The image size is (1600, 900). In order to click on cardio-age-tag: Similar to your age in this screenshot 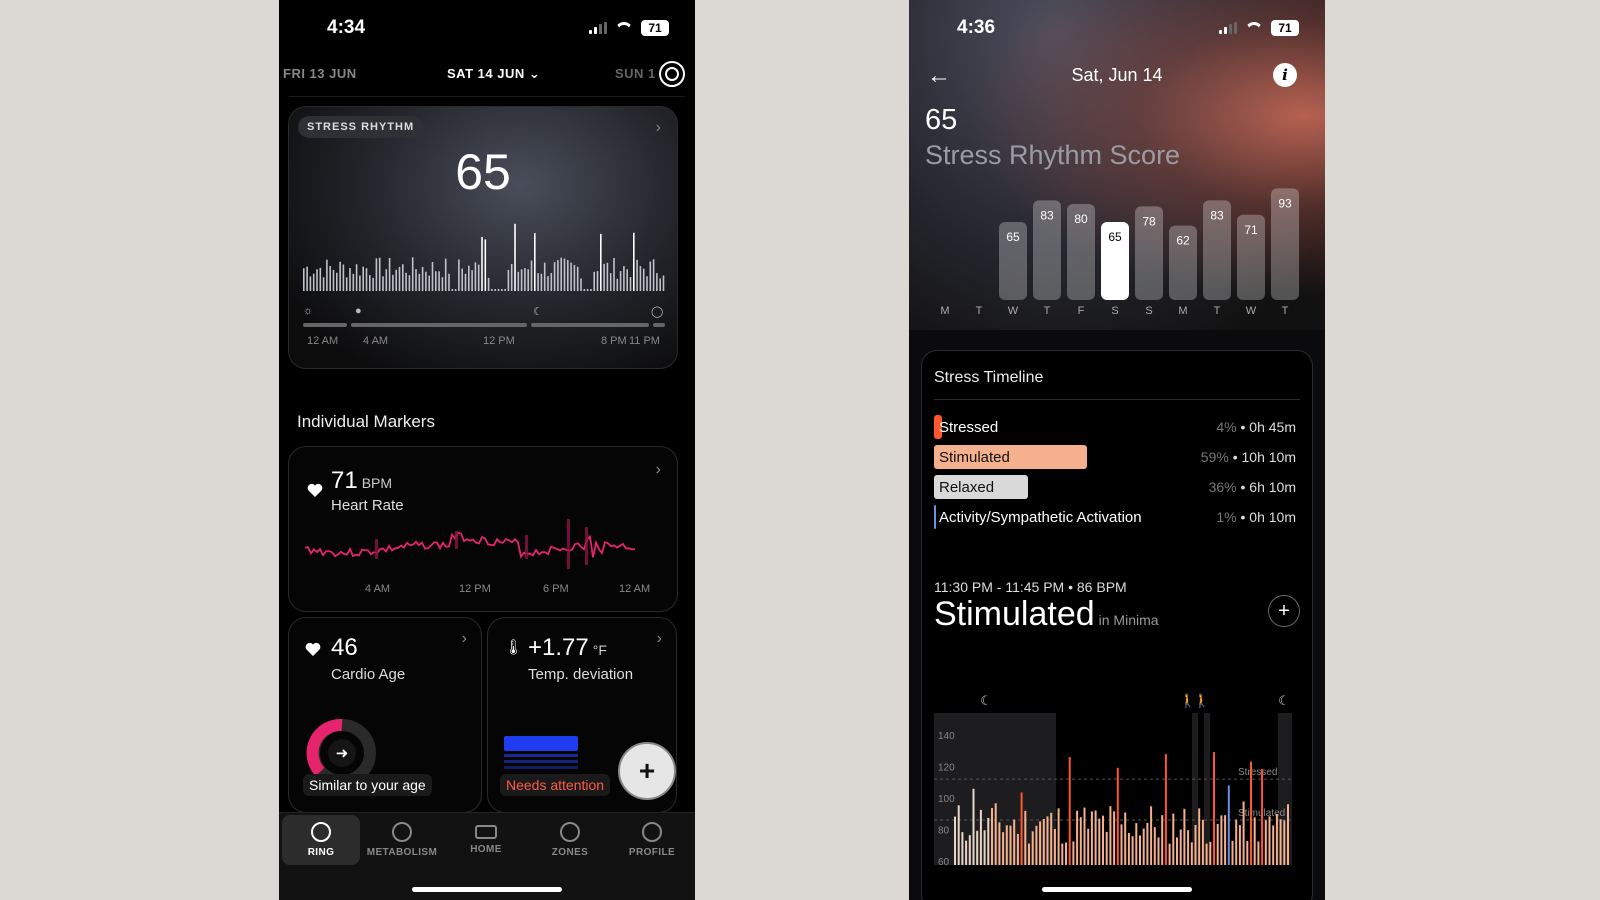, I will do `click(367, 785)`.